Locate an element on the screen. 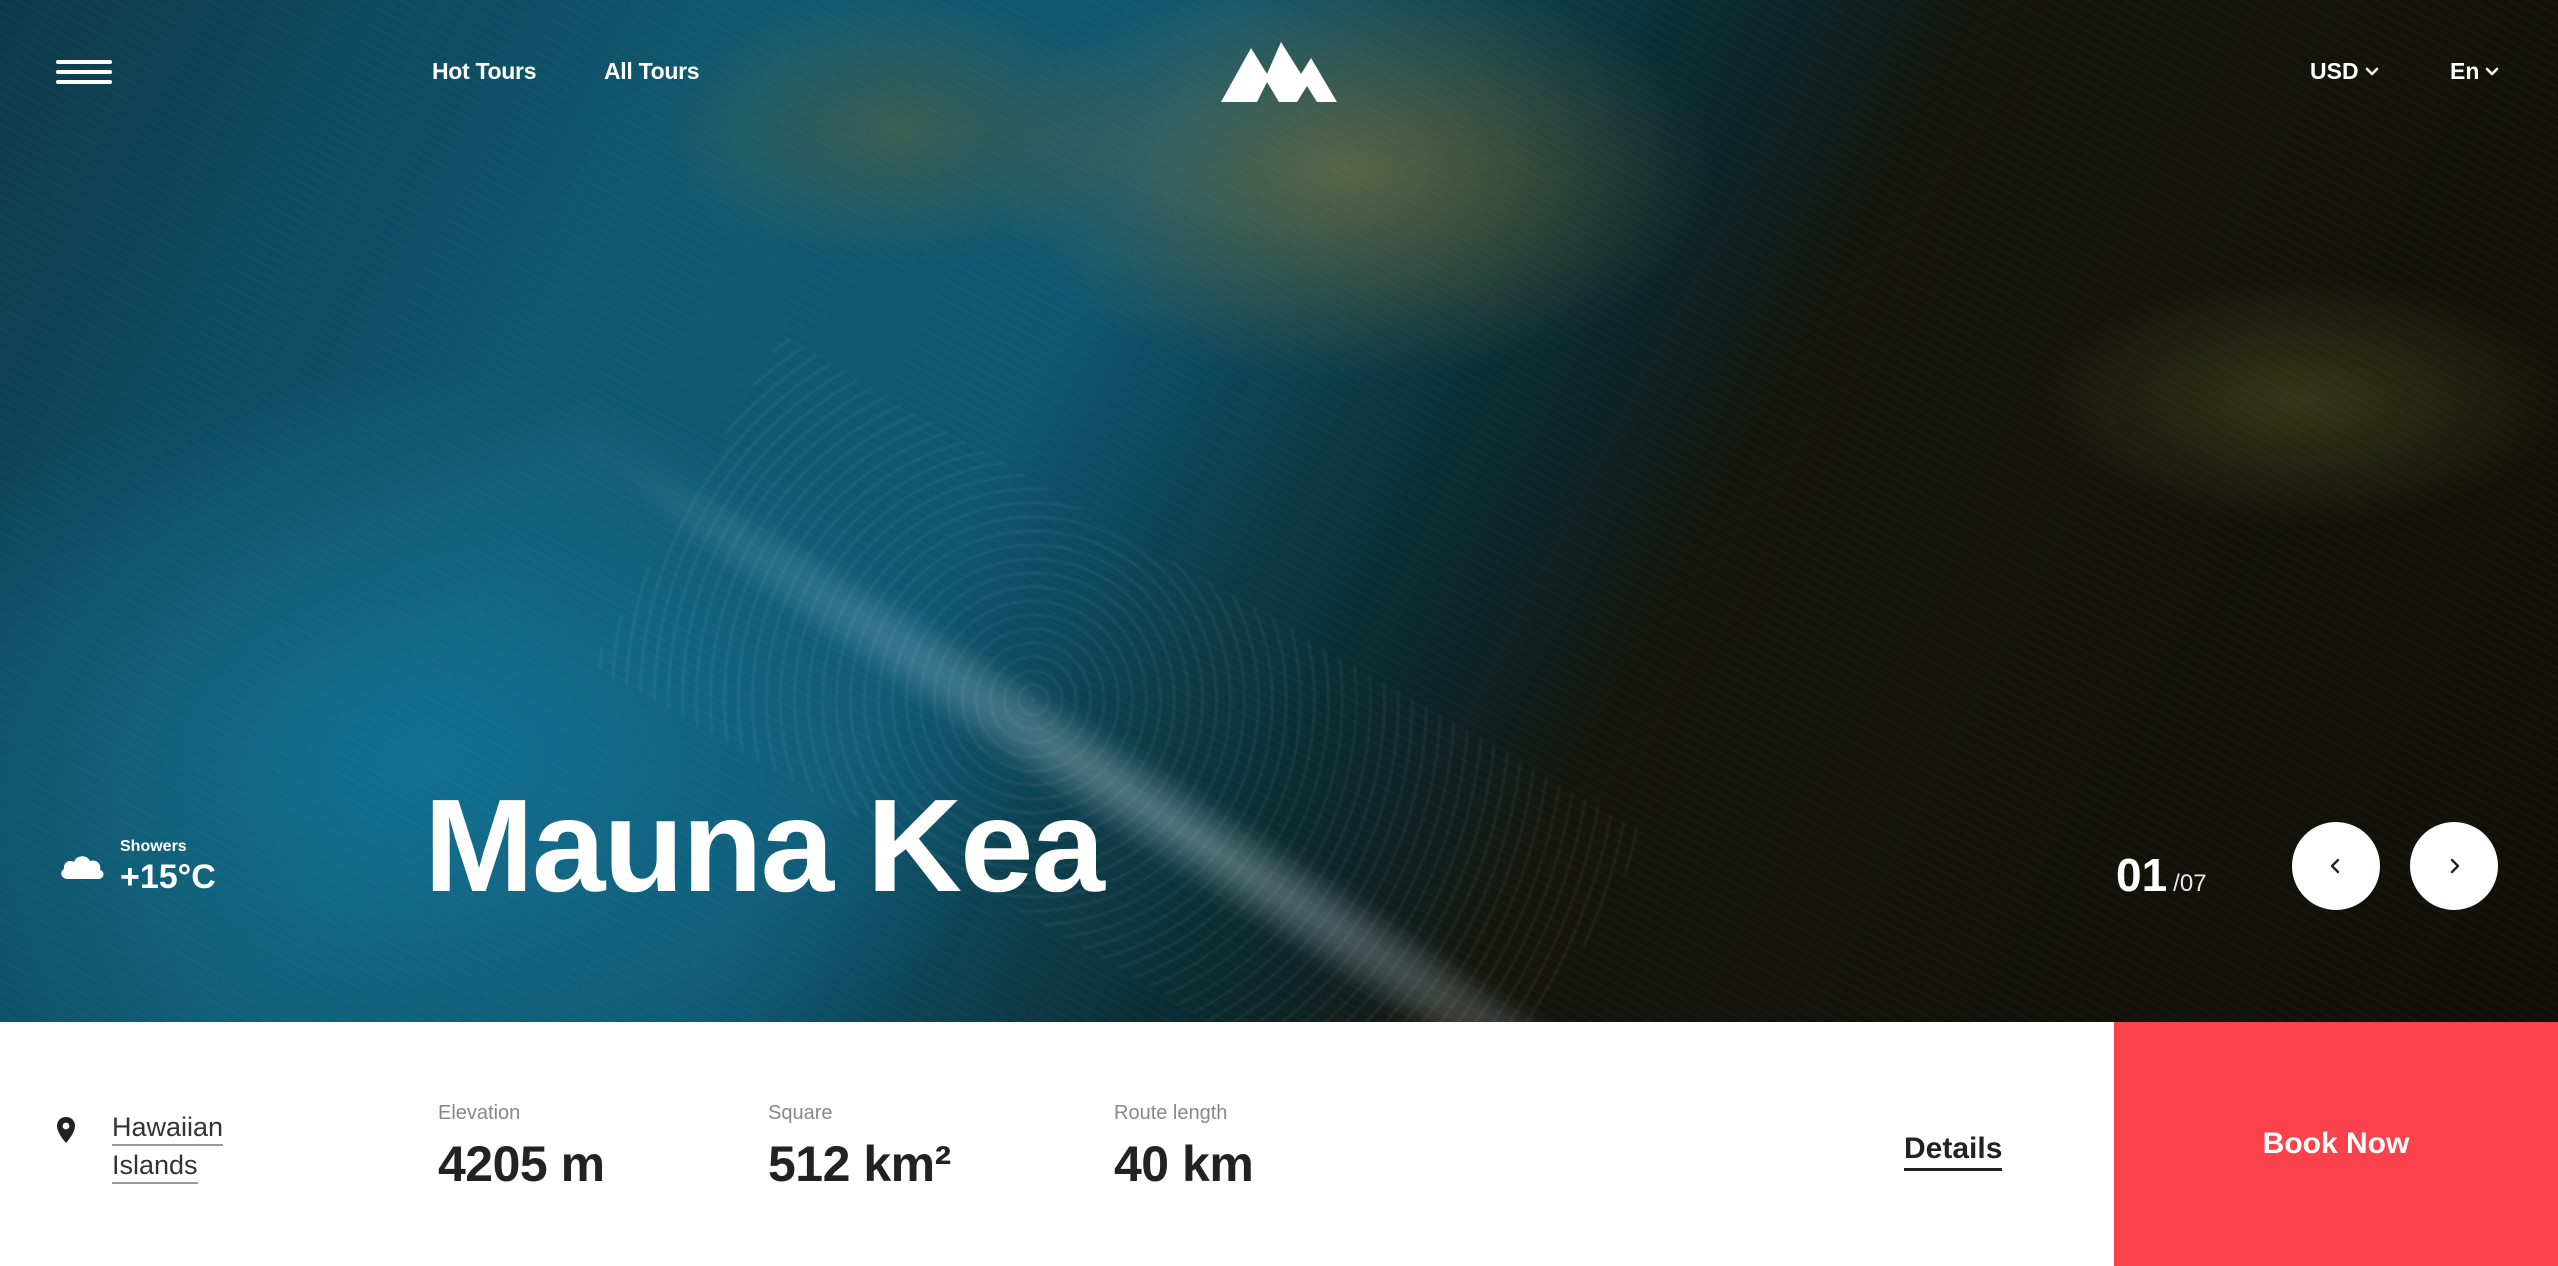 This screenshot has height=1266, width=2558. prev-slide-button is located at coordinates (2336, 866).